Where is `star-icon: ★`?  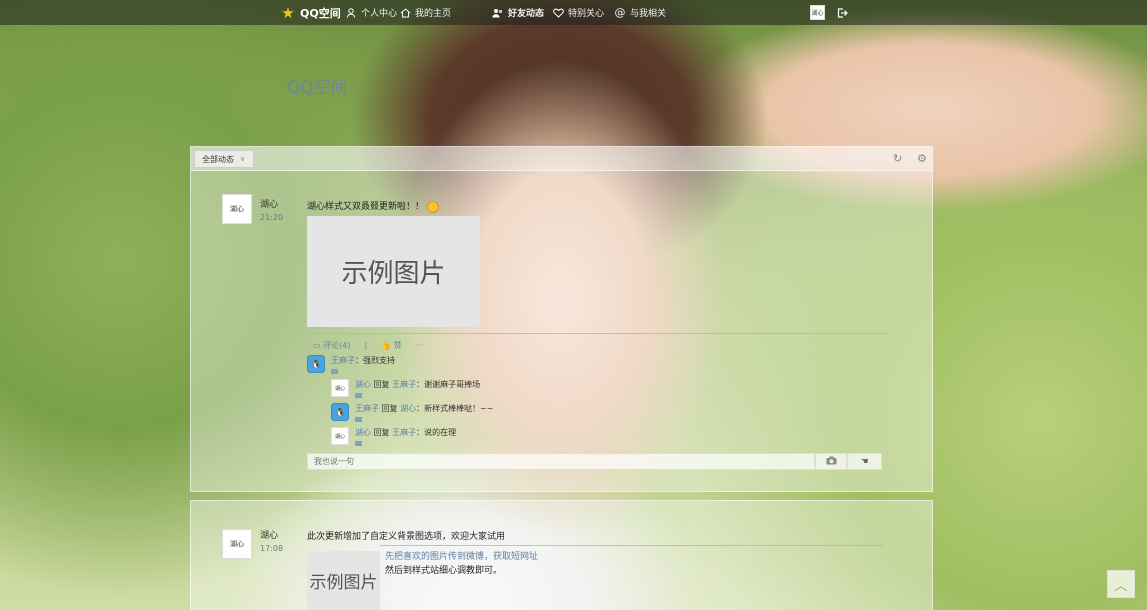 star-icon: ★ is located at coordinates (288, 12).